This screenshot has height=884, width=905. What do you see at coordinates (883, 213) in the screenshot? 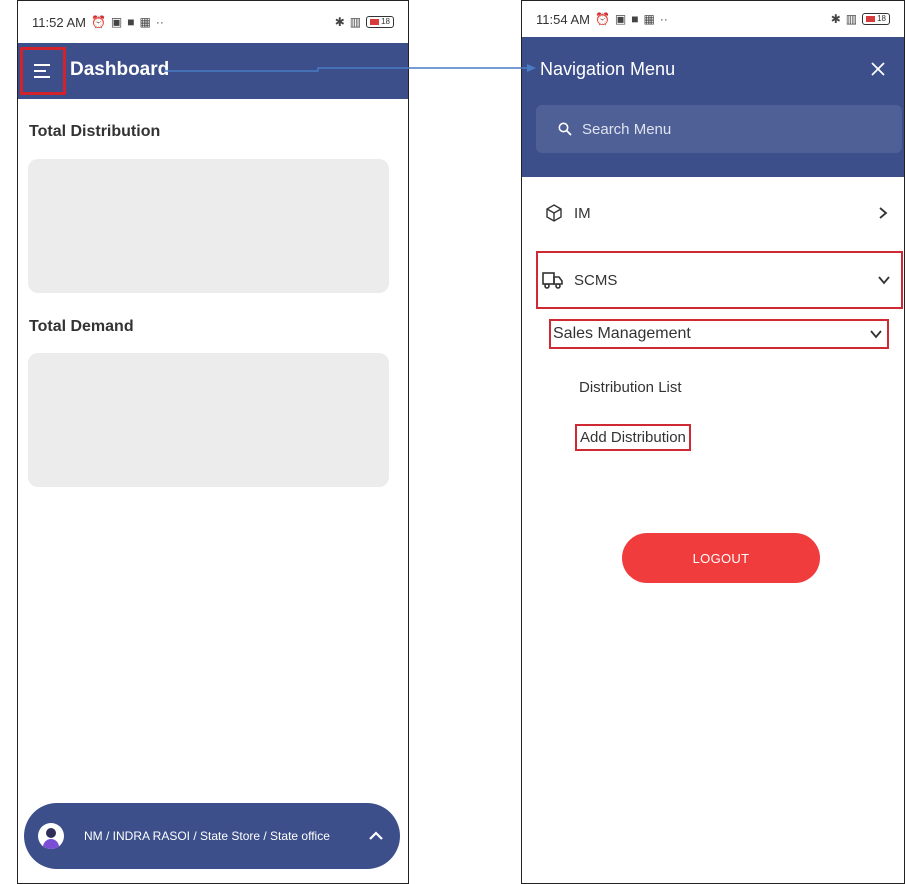
I see `chevron-right-icon` at bounding box center [883, 213].